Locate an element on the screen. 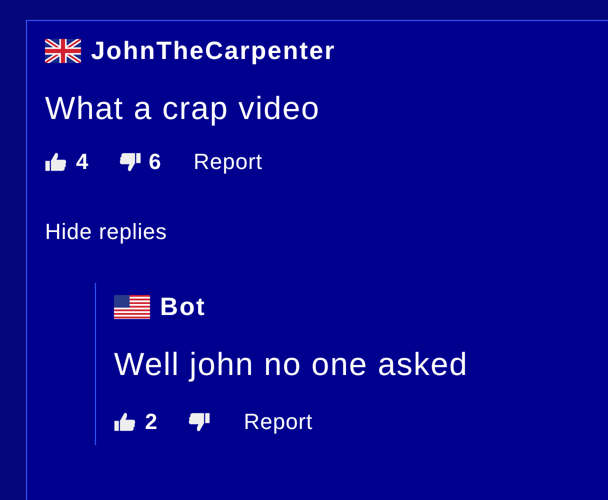 Image resolution: width=608 pixels, height=500 pixels. like-count: 2 is located at coordinates (151, 422).